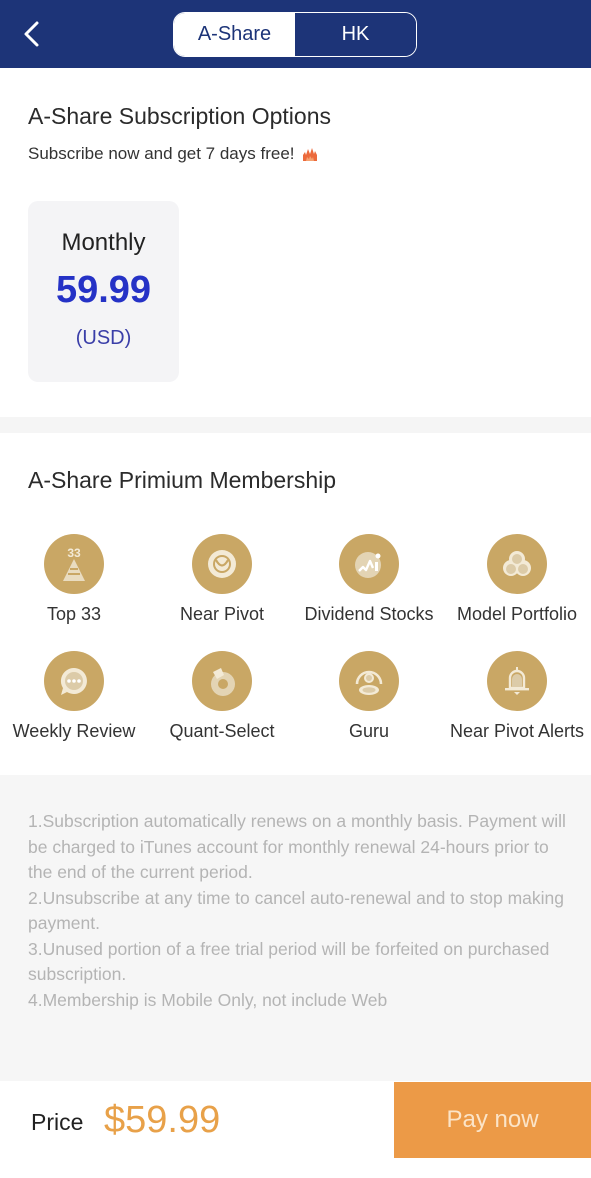 The height and width of the screenshot is (1178, 591). What do you see at coordinates (234, 34) in the screenshot?
I see `tab-a-share: A-Share` at bounding box center [234, 34].